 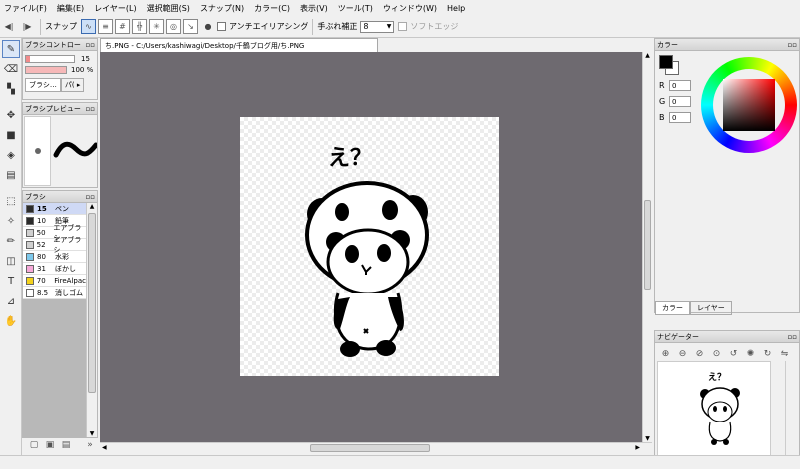 What do you see at coordinates (680, 85) in the screenshot?
I see `r-input: 0` at bounding box center [680, 85].